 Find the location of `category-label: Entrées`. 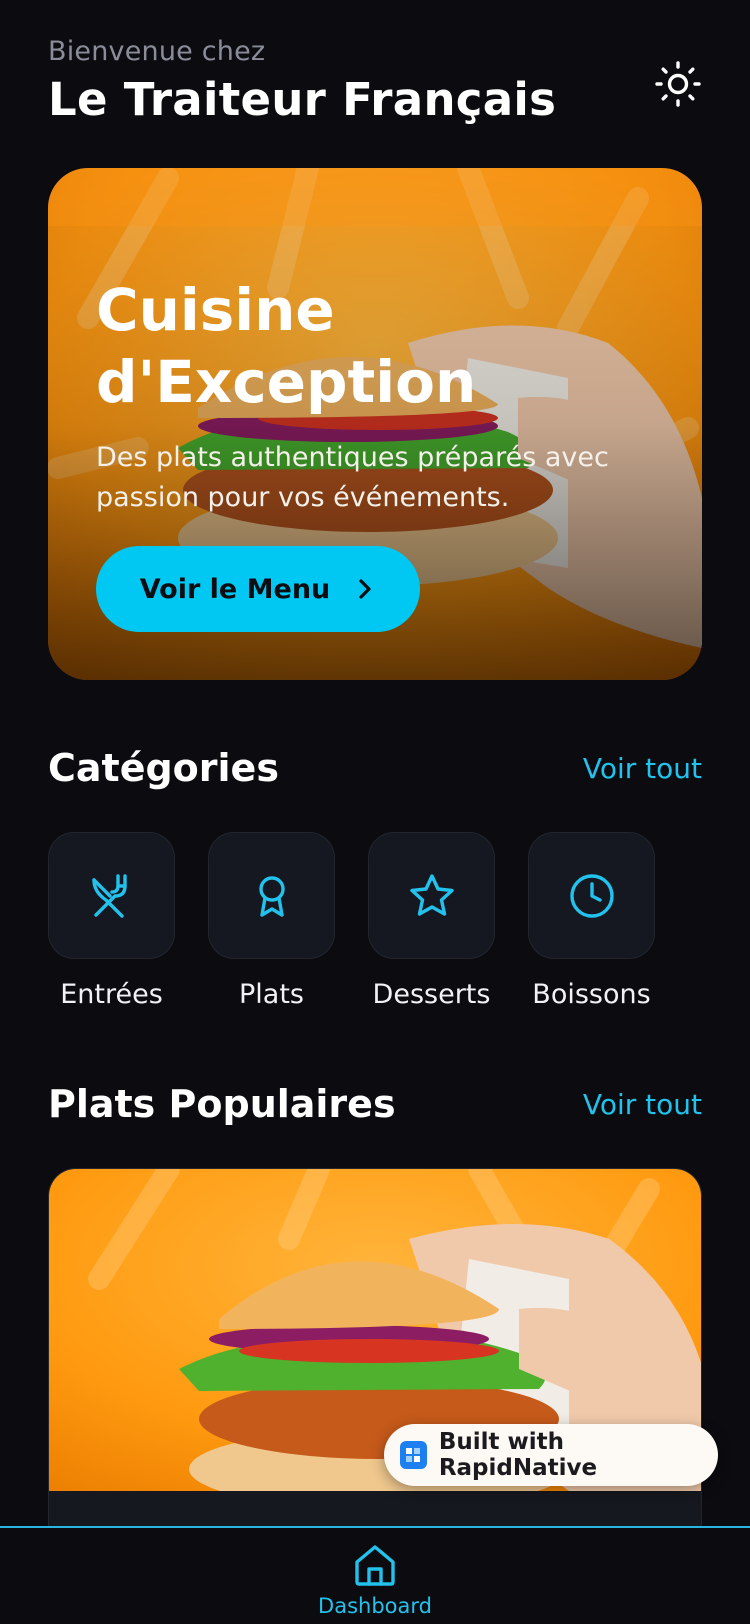

category-label: Entrées is located at coordinates (111, 994).